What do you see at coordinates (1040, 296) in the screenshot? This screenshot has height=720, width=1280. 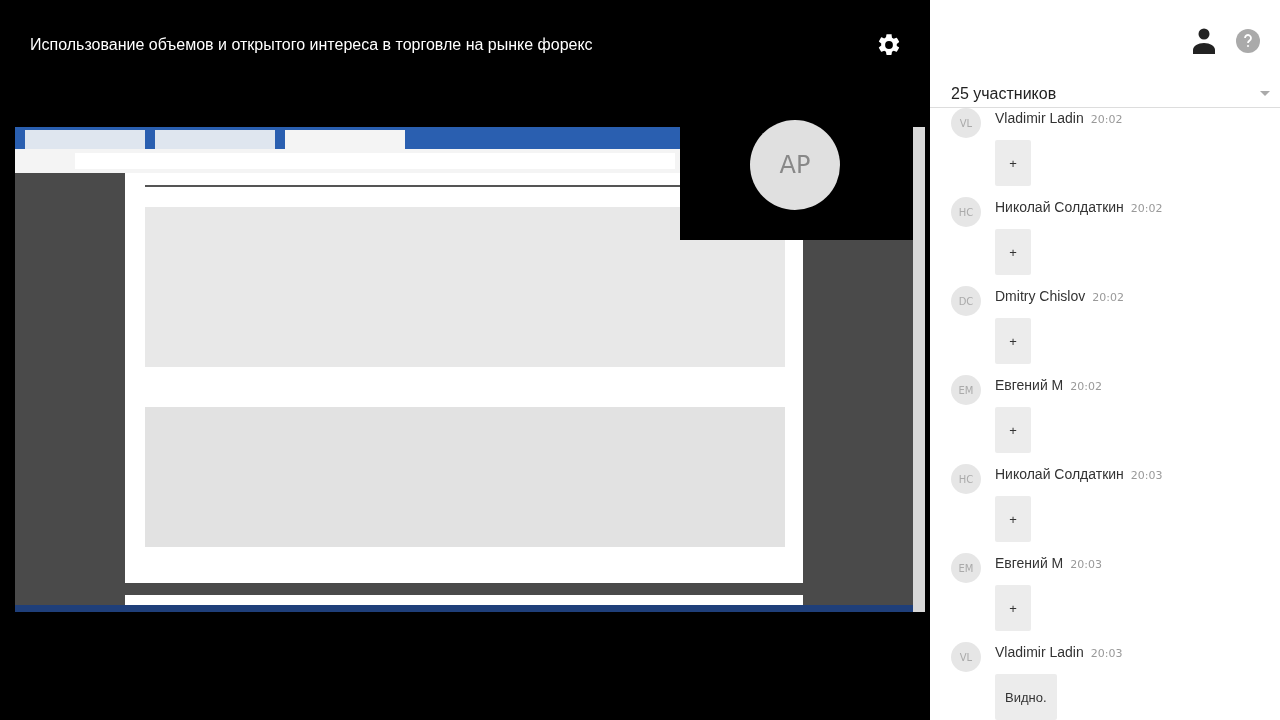 I see `user-name: Dmitry Chislov` at bounding box center [1040, 296].